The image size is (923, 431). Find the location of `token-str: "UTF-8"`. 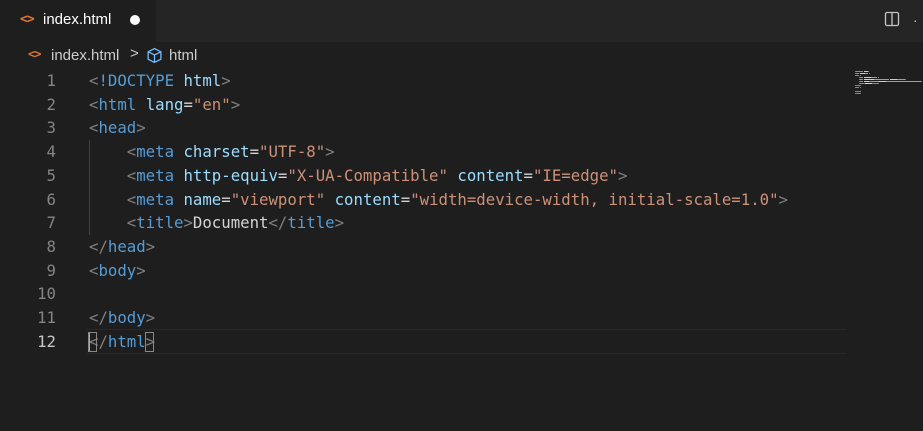

token-str: "UTF-8" is located at coordinates (292, 152).